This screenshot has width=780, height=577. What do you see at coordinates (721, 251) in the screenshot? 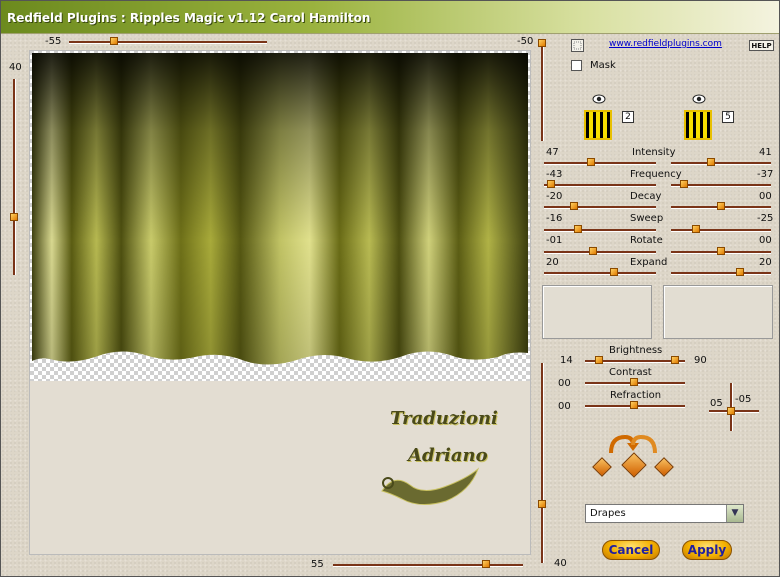
I see `rotate-right-thumb` at bounding box center [721, 251].